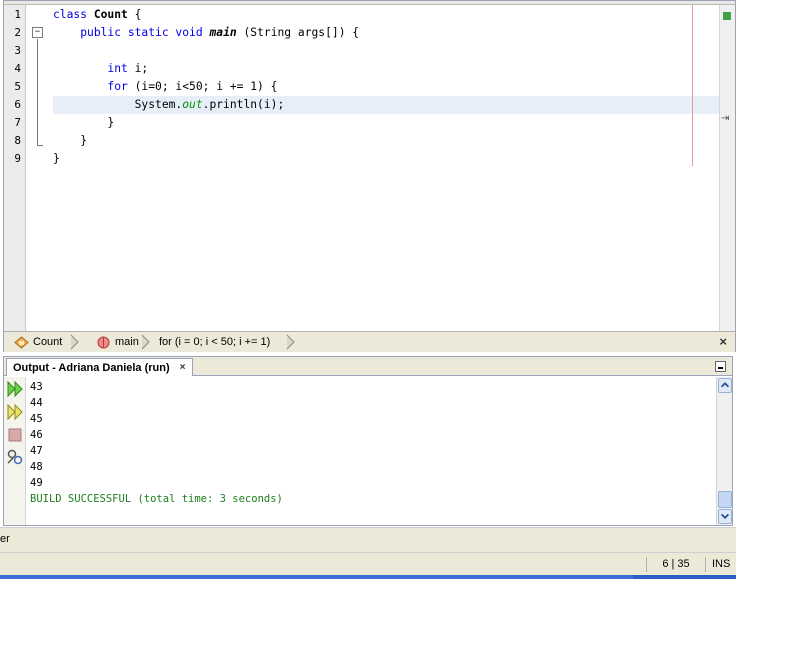 This screenshot has height=650, width=789. I want to click on chevron-up-icon, so click(725, 385).